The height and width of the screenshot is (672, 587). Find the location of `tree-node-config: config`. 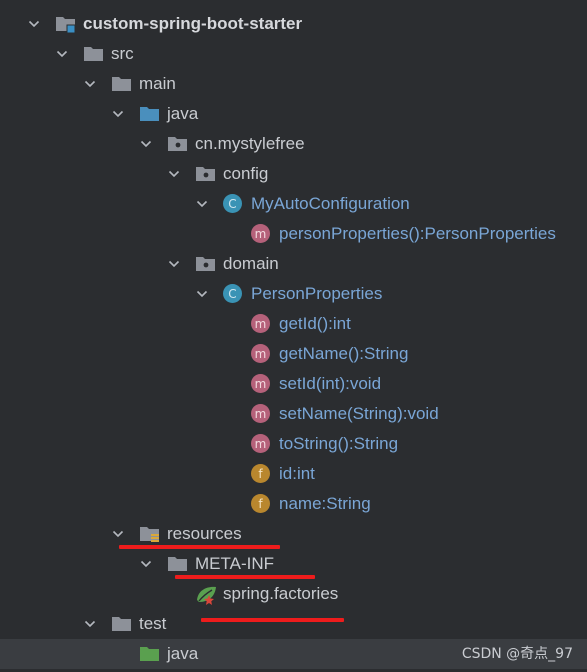

tree-node-config: config is located at coordinates (293, 174).